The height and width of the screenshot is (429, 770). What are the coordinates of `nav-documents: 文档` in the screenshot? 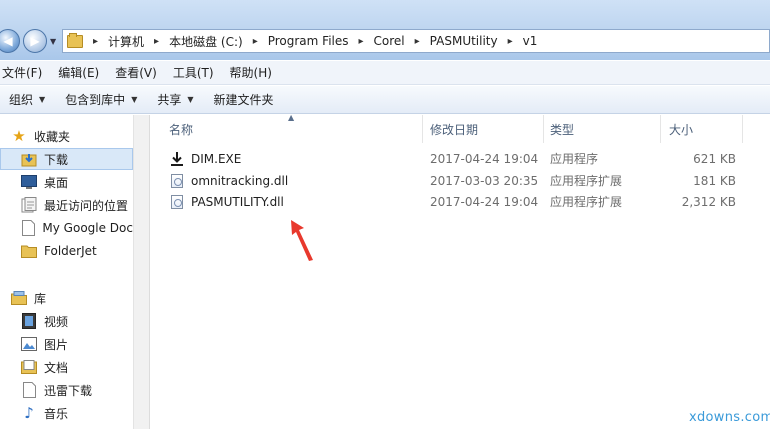 It's located at (66, 367).